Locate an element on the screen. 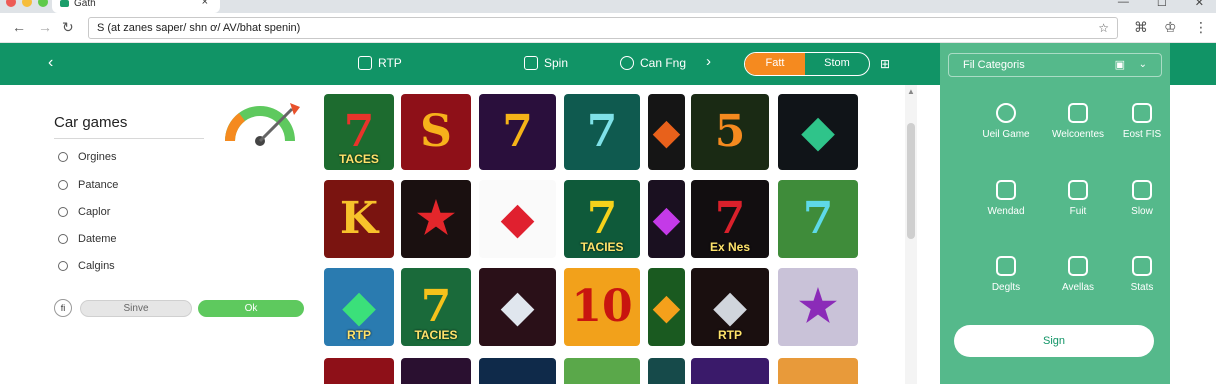 This screenshot has height=384, width=1216. category-eost-fis: Eost FIS is located at coordinates (1142, 121).